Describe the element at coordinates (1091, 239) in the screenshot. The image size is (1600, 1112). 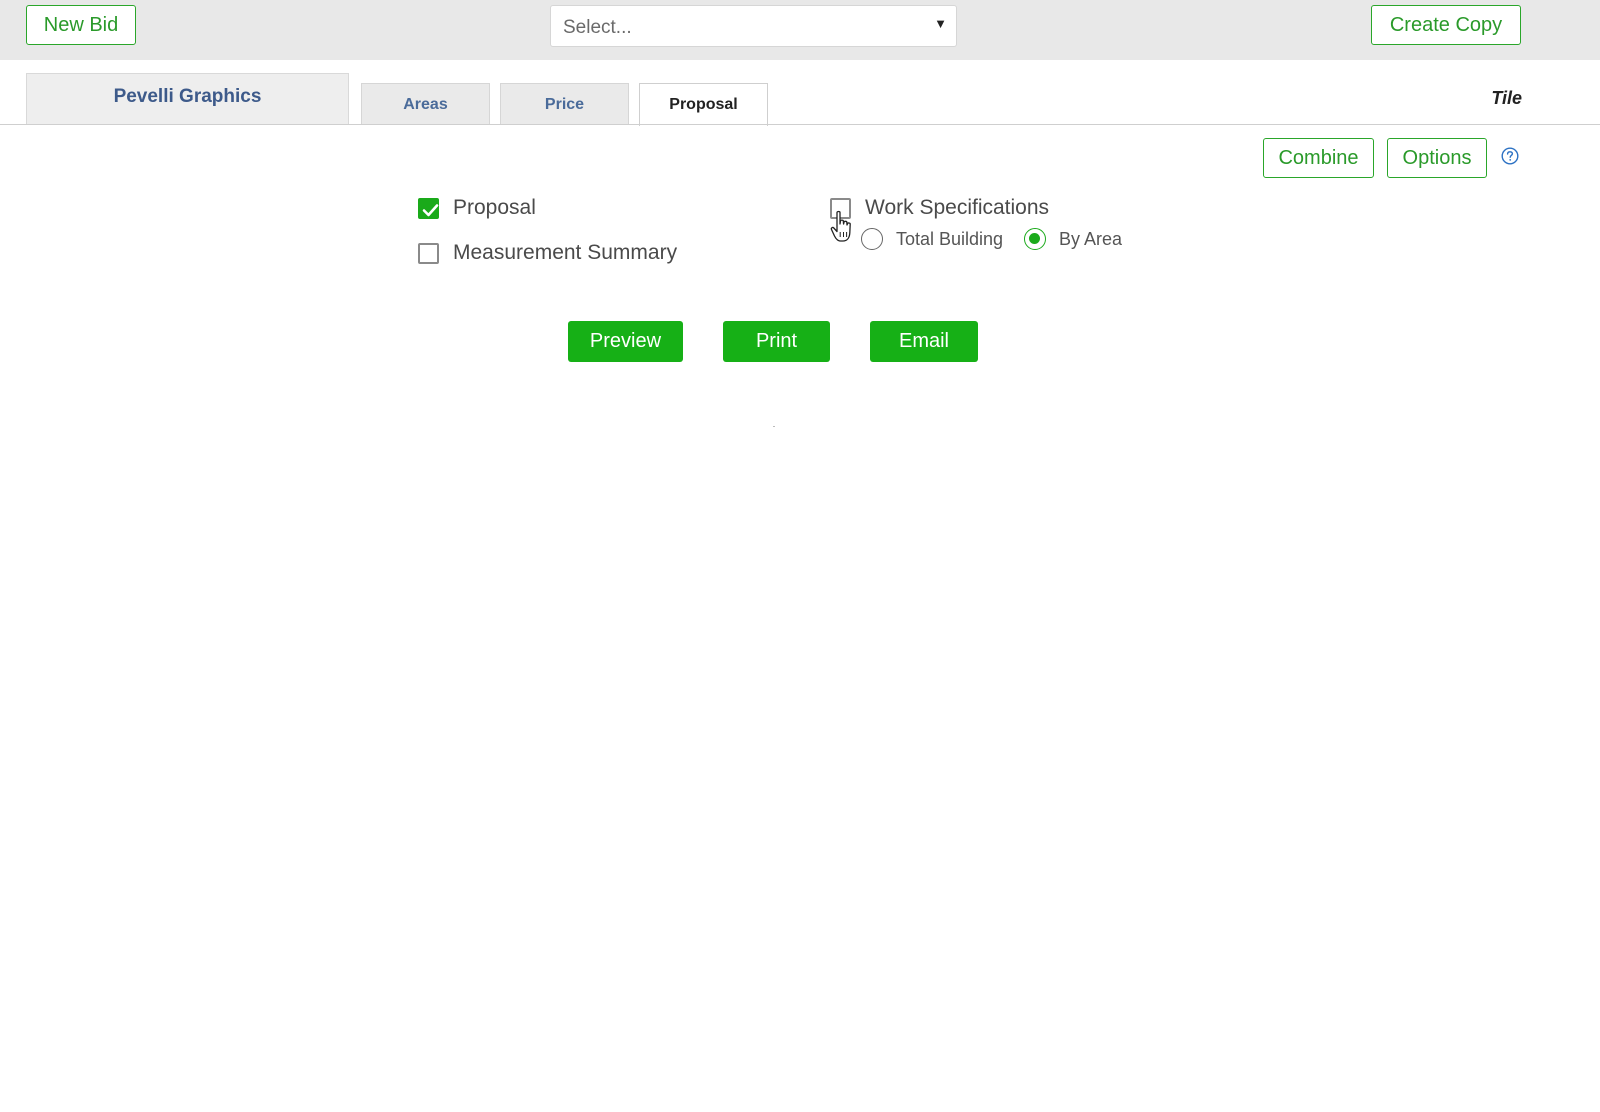
I see `by-area-label: By Area` at that location.